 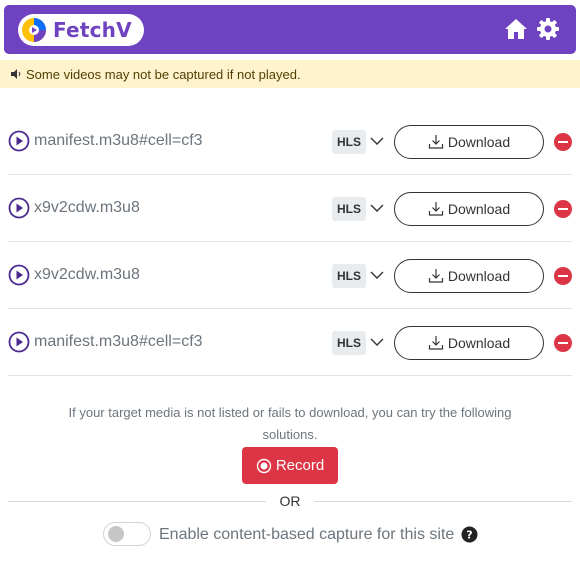 What do you see at coordinates (16, 74) in the screenshot?
I see `speaker-icon` at bounding box center [16, 74].